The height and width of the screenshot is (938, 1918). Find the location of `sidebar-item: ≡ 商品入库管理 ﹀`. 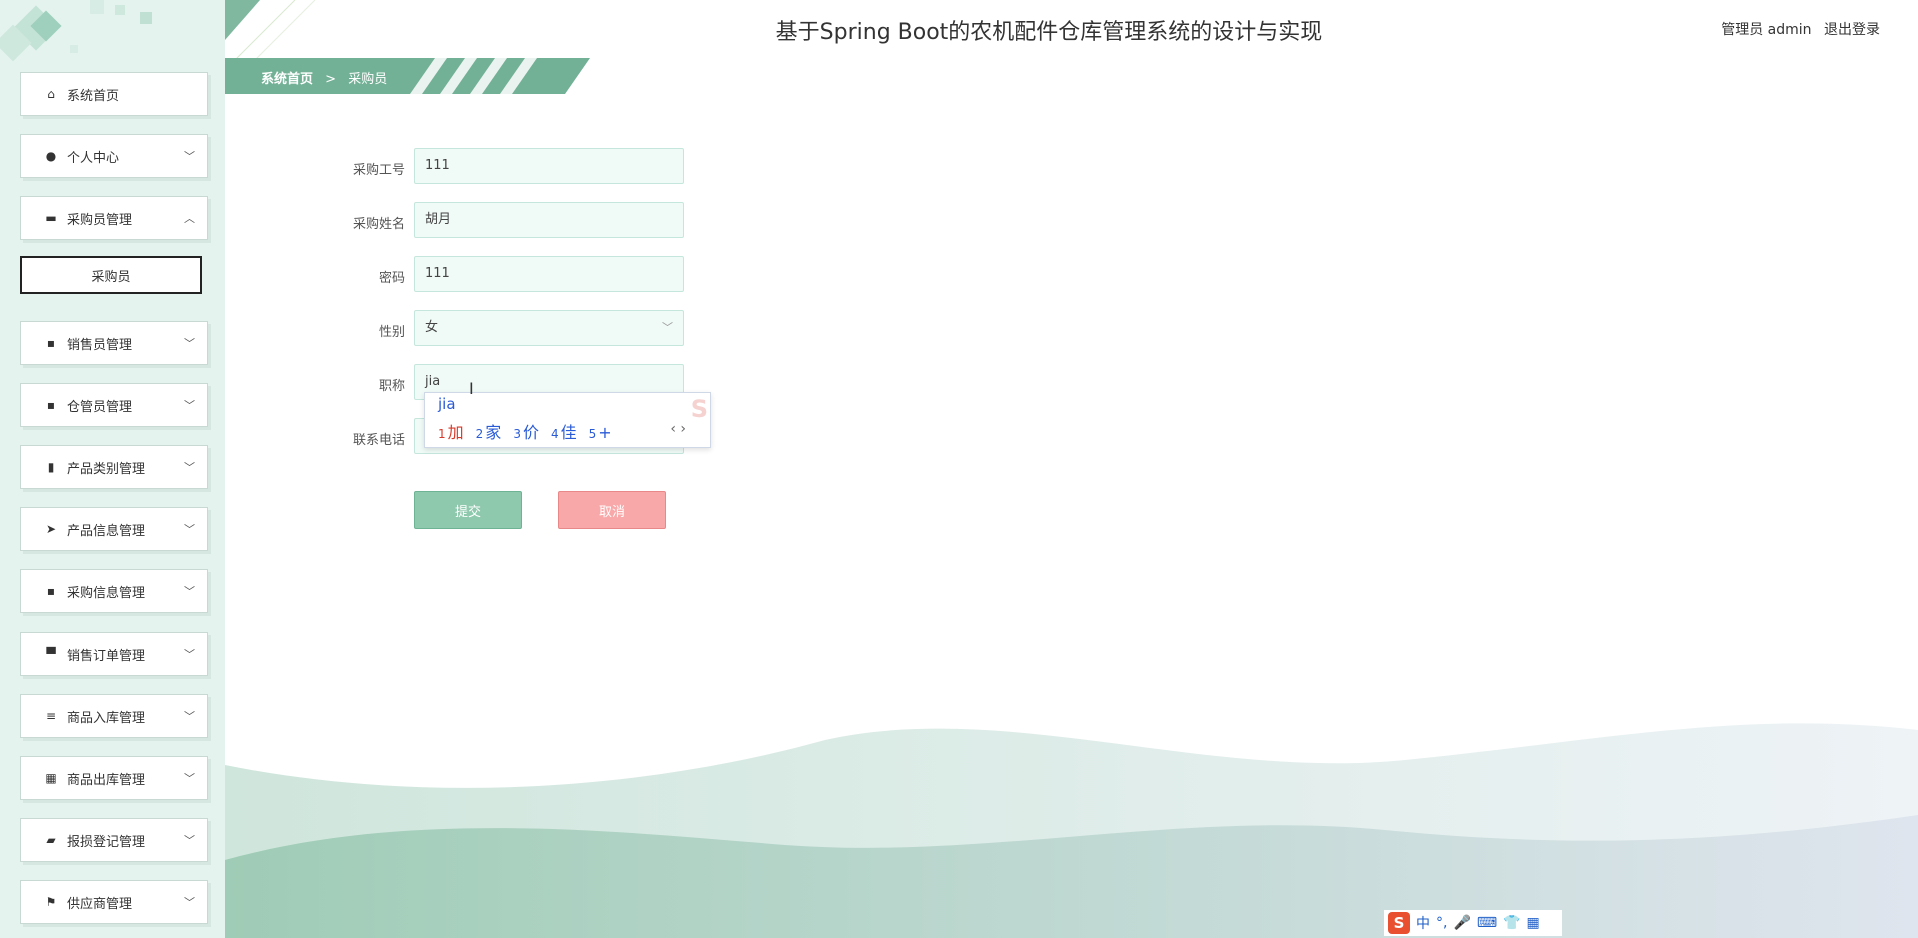

sidebar-item: ≡ 商品入库管理 ﹀ is located at coordinates (114, 716).